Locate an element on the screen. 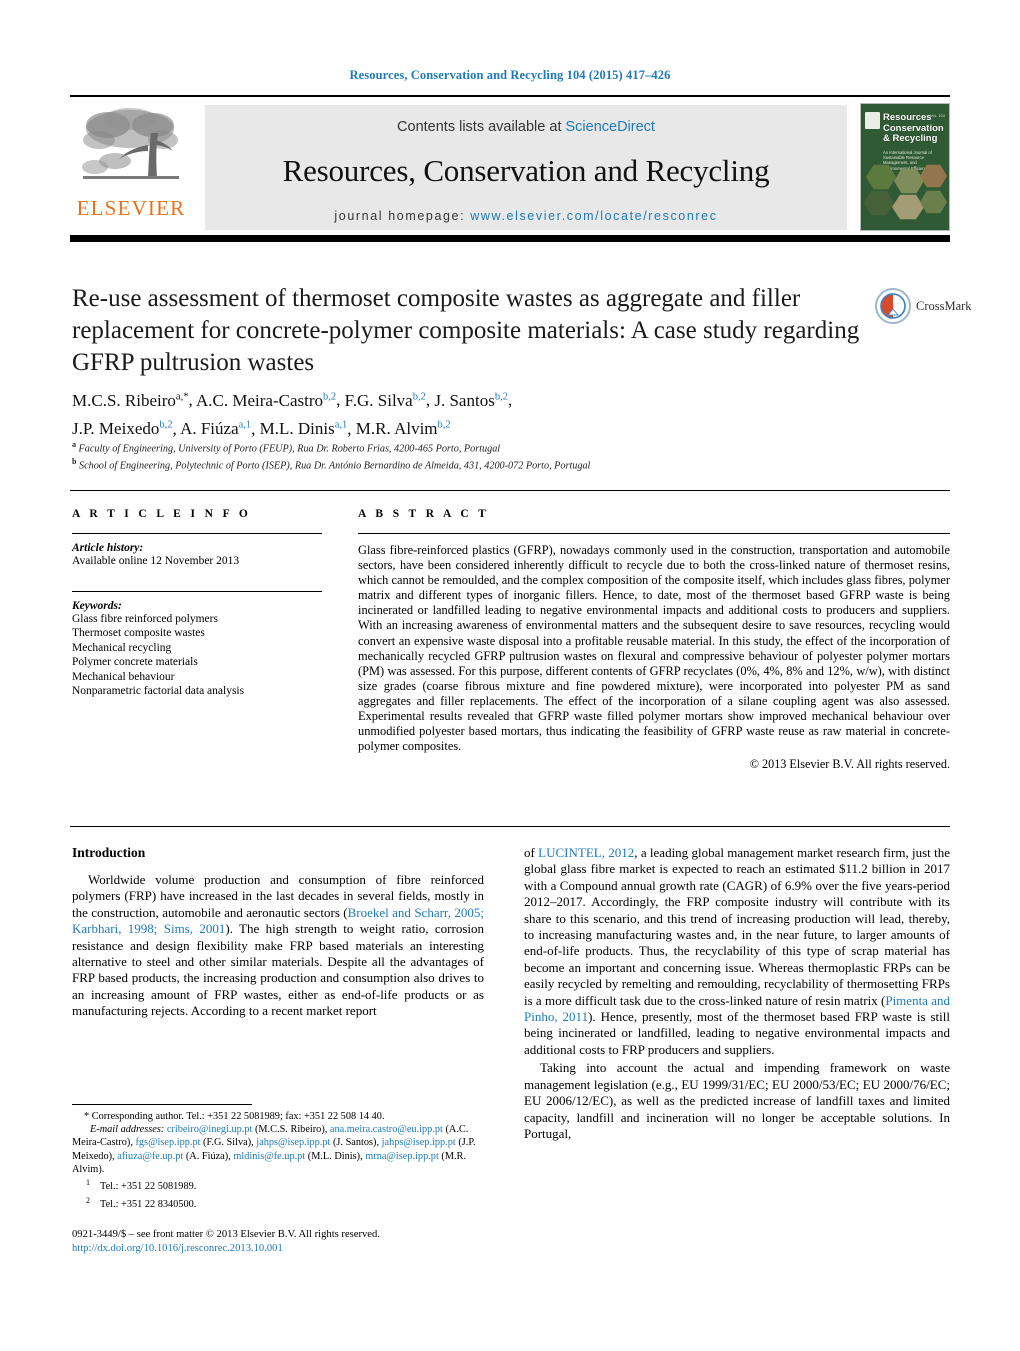 The height and width of the screenshot is (1351, 1020). citation-link: LUCINTEL, 2012 is located at coordinates (586, 852).